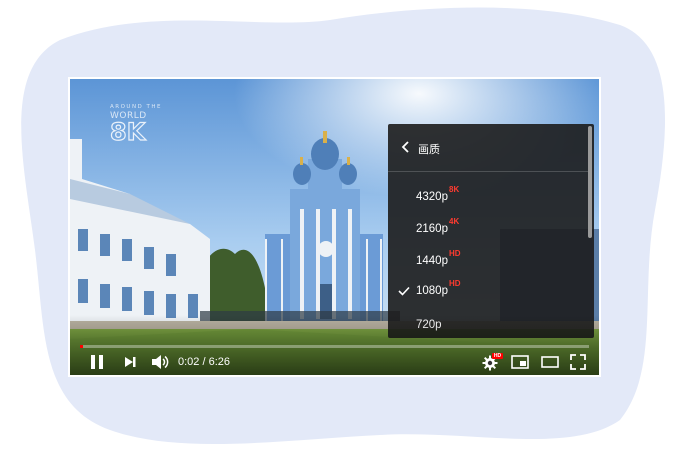 The height and width of the screenshot is (450, 680). What do you see at coordinates (488, 197) in the screenshot?
I see `quality-option-4320p: 4320p 8K` at bounding box center [488, 197].